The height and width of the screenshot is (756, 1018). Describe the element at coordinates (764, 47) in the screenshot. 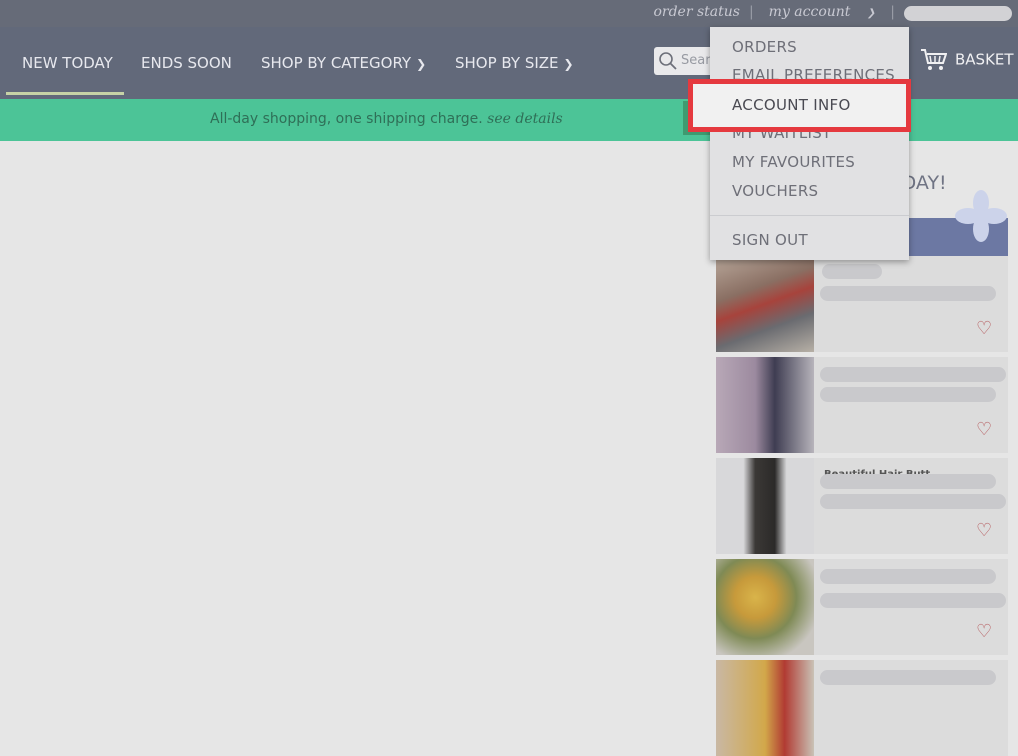

I see `menu-item-orders: ORDERS` at that location.